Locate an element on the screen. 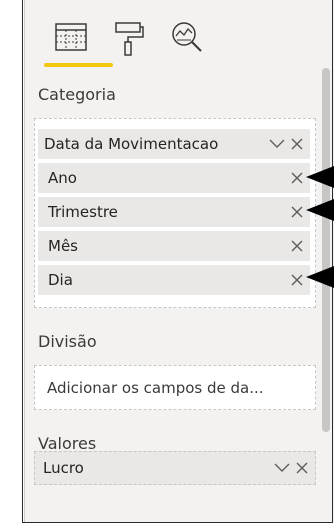 Image resolution: width=334 pixels, height=525 pixels. hierarchy-item-trimestre: Trimestre is located at coordinates (174, 212).